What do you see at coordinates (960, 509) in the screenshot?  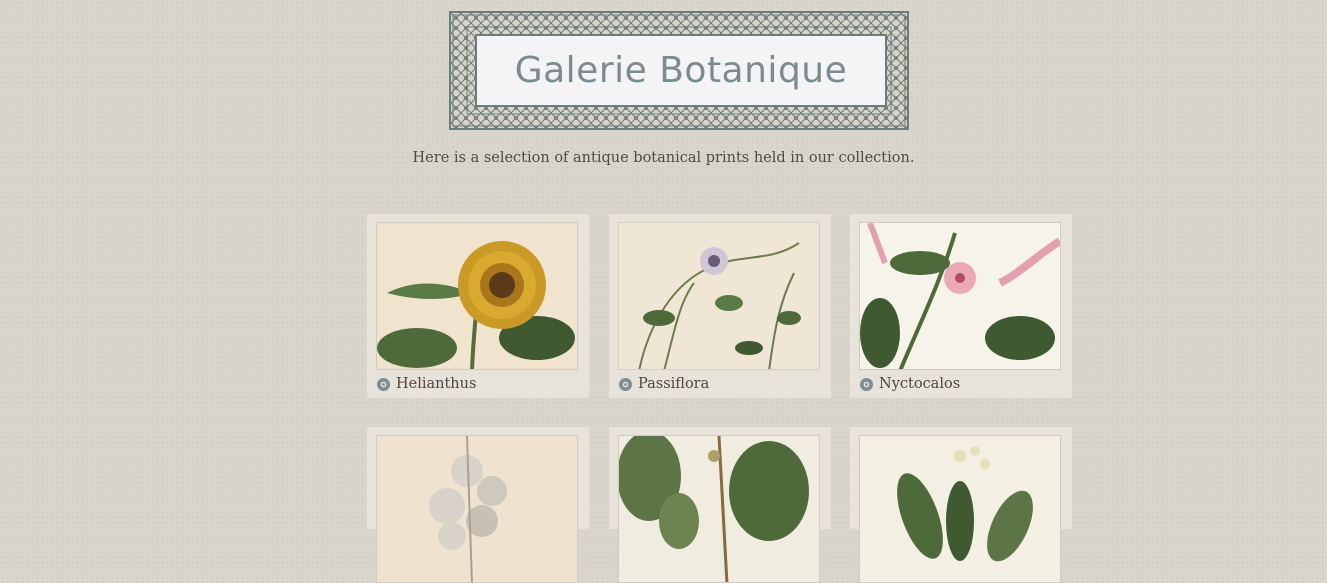 I see `orchid-print` at bounding box center [960, 509].